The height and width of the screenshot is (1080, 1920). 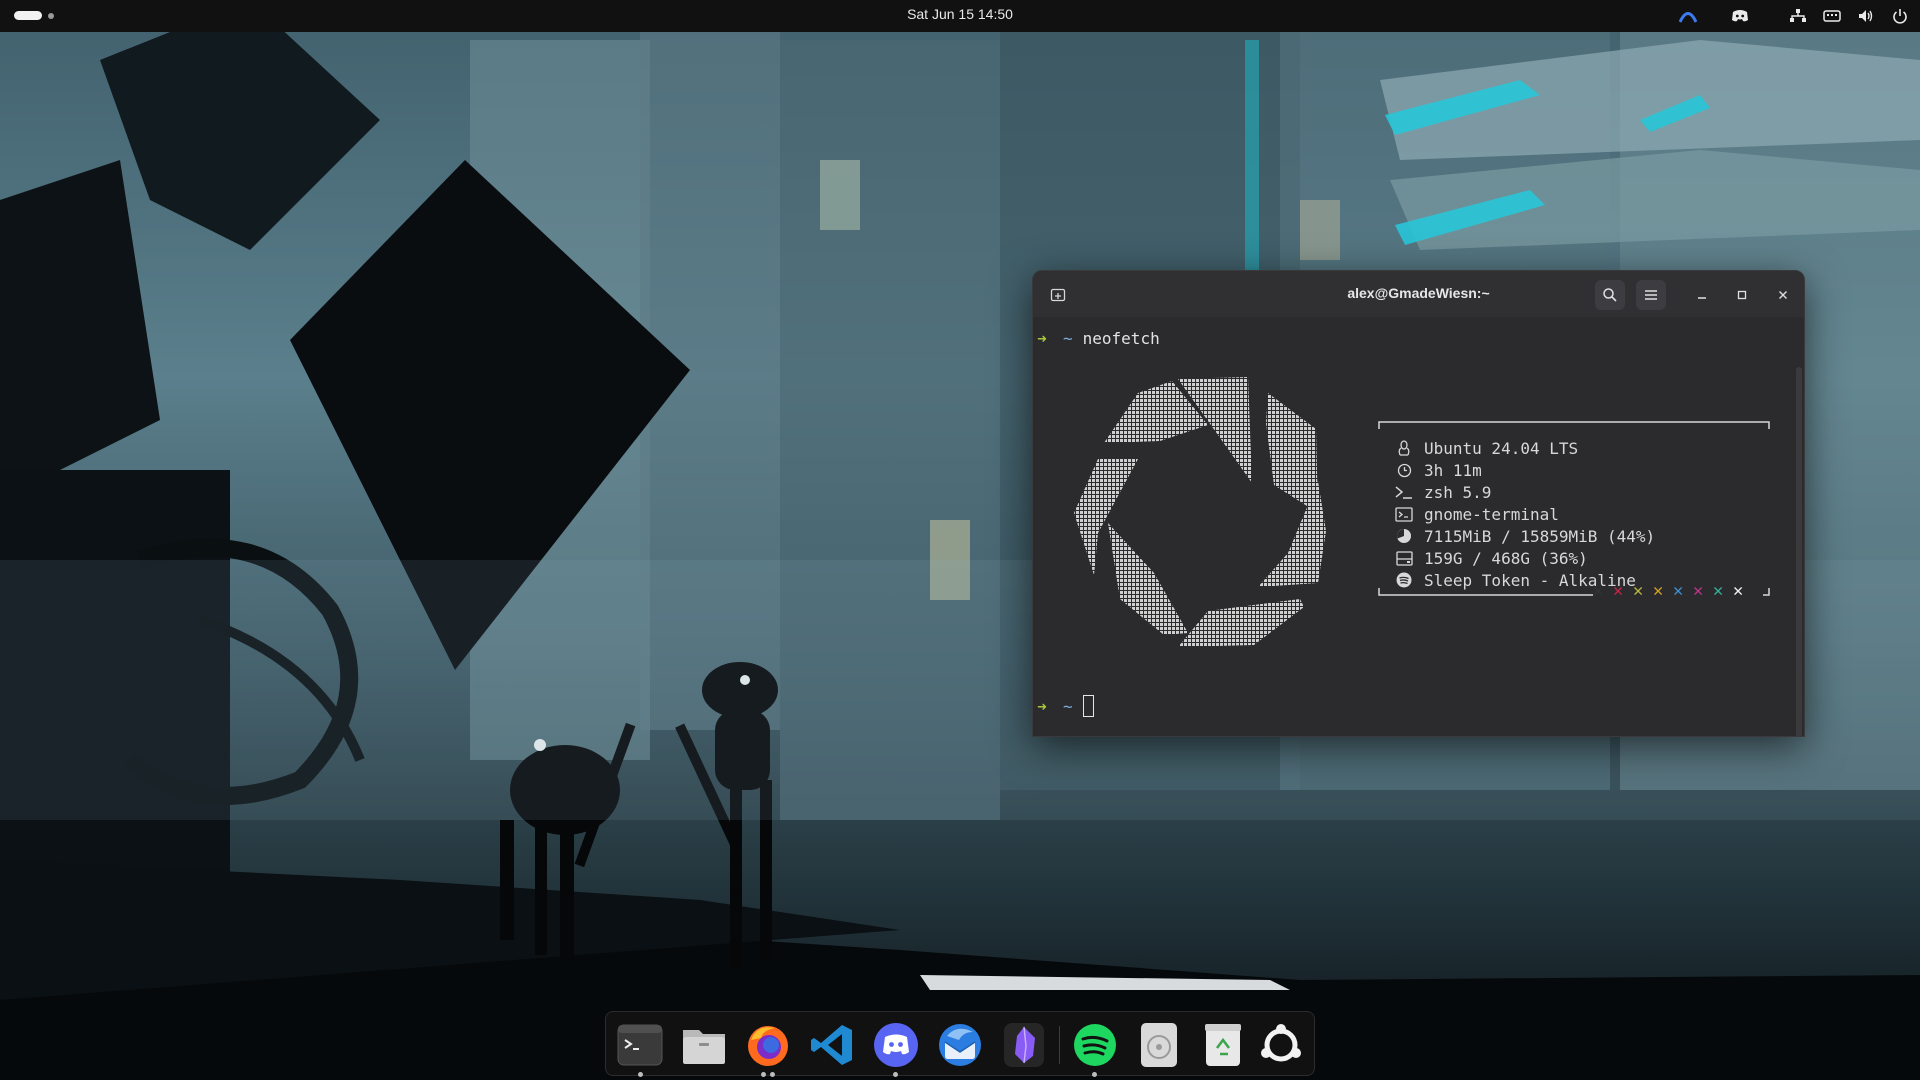 What do you see at coordinates (1598, 591) in the screenshot?
I see `palette-mark-0: ✕` at bounding box center [1598, 591].